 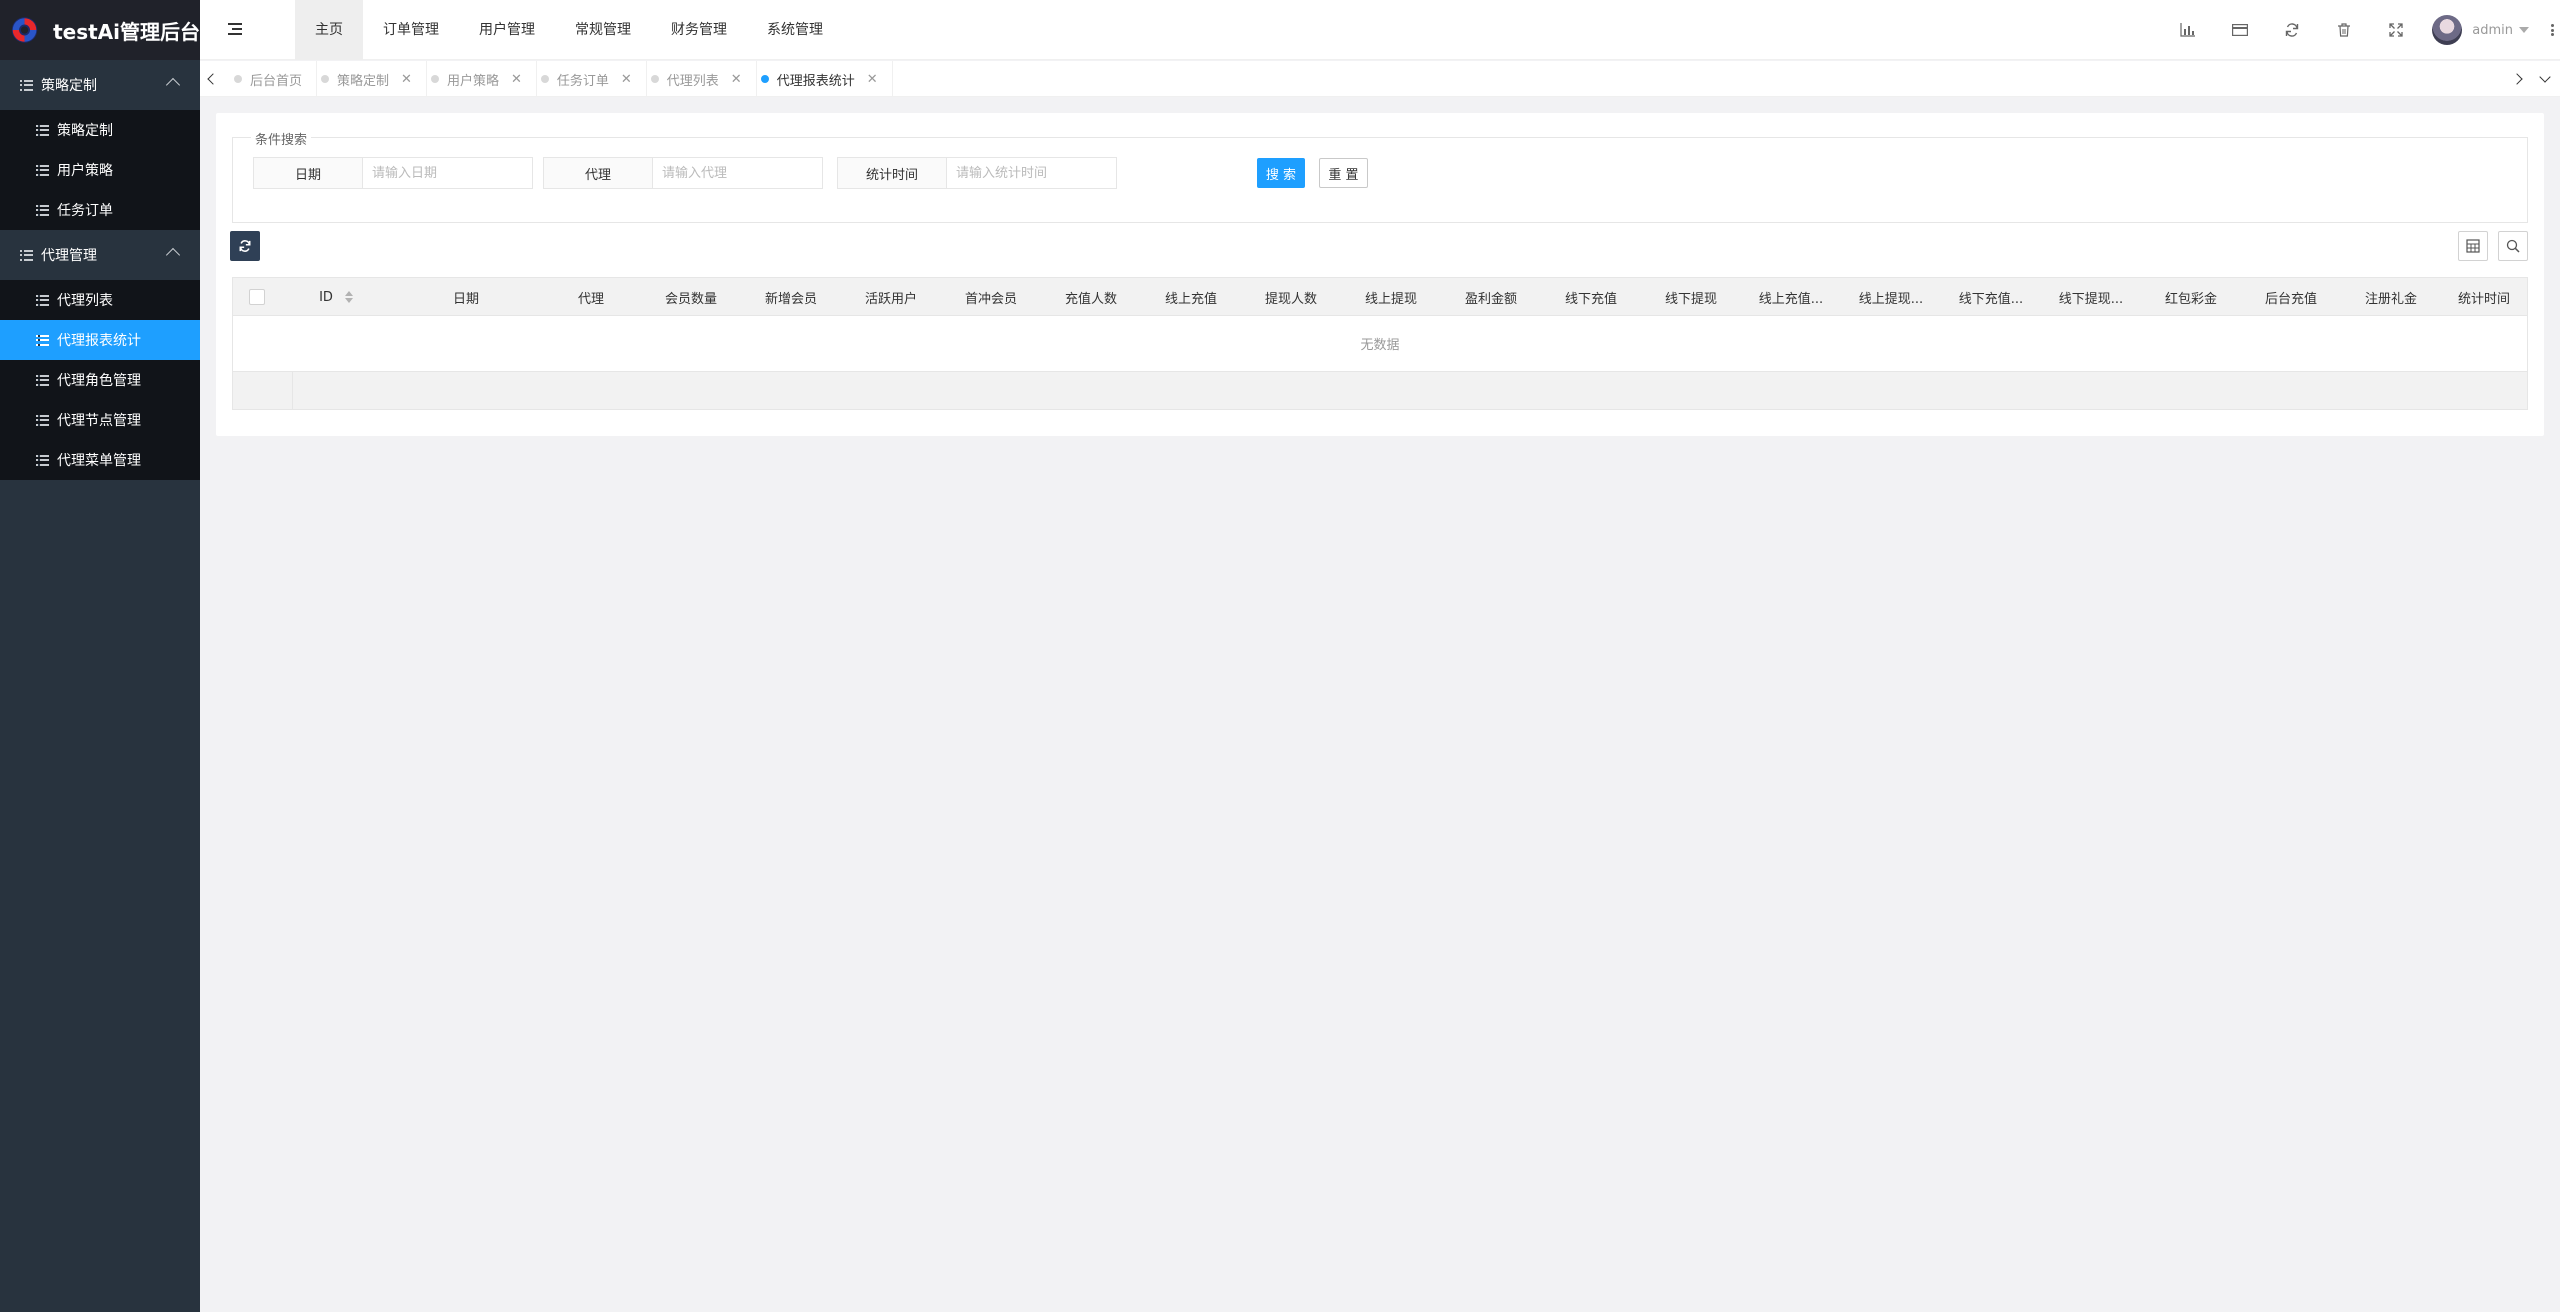 What do you see at coordinates (173, 85) in the screenshot?
I see `chevron-up-icon` at bounding box center [173, 85].